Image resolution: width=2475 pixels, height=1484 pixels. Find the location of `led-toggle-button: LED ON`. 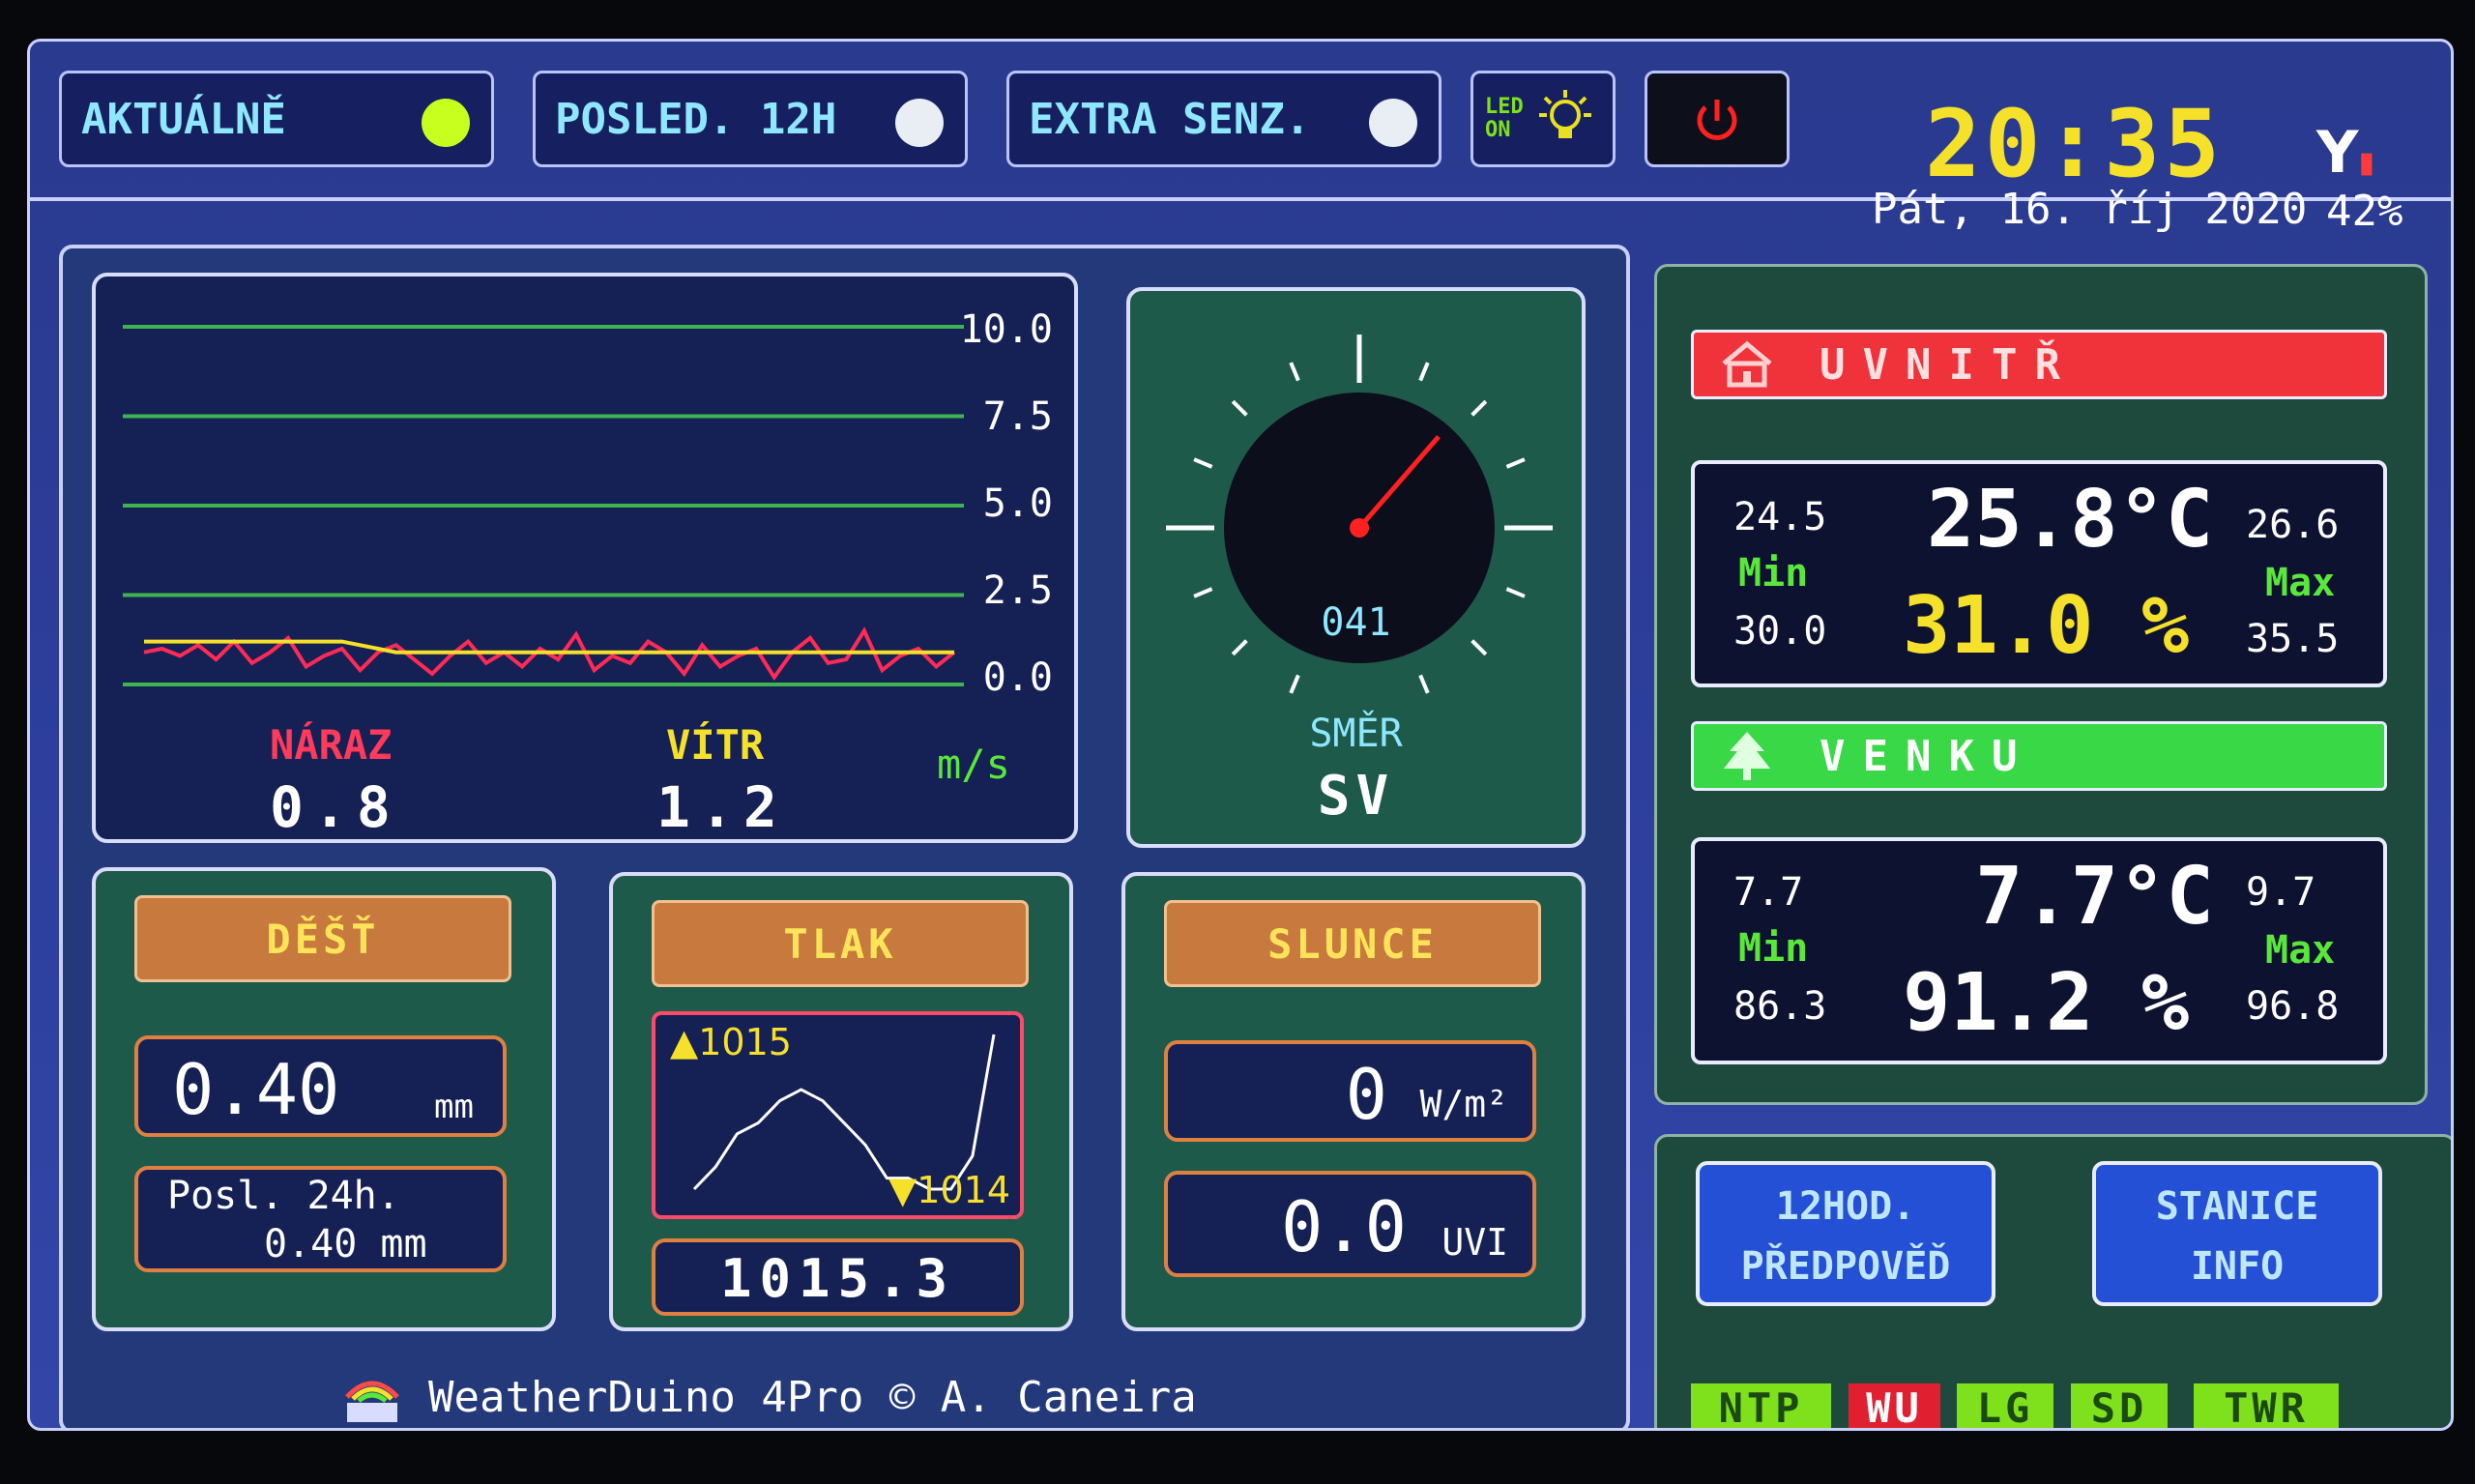

led-toggle-button: LED ON is located at coordinates (1543, 119).